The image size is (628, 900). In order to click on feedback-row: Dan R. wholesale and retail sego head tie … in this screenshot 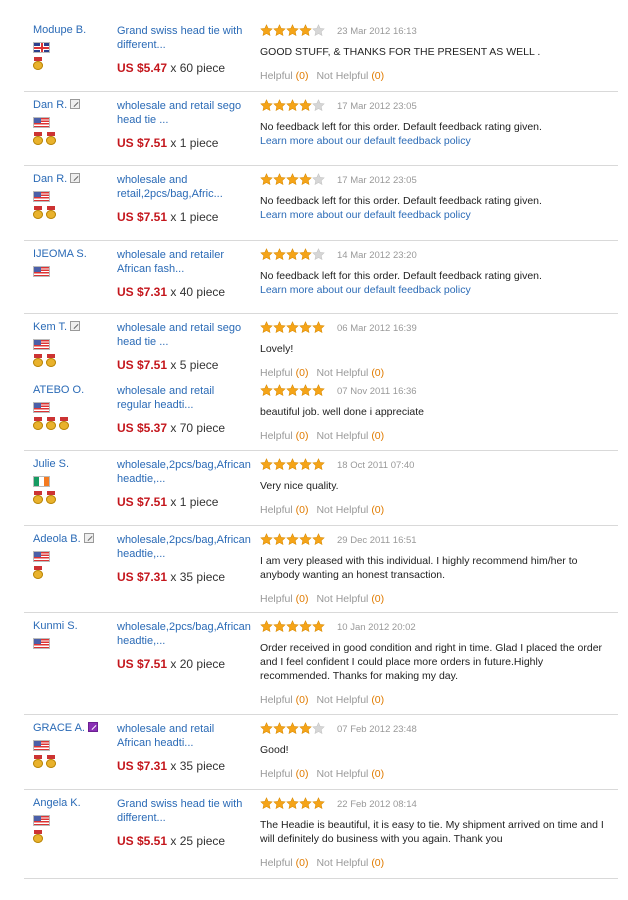, I will do `click(321, 129)`.